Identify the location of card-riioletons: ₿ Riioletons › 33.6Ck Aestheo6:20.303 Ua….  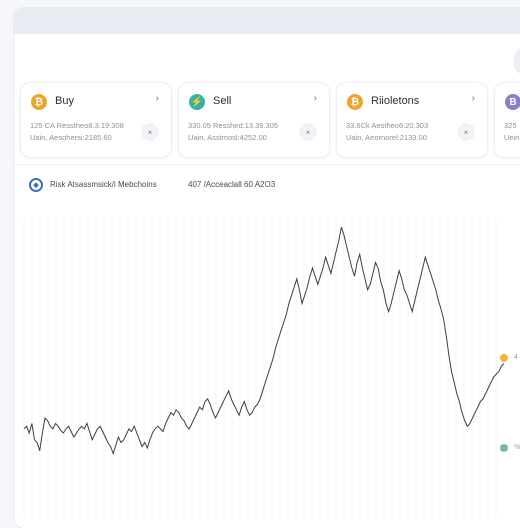
(412, 120).